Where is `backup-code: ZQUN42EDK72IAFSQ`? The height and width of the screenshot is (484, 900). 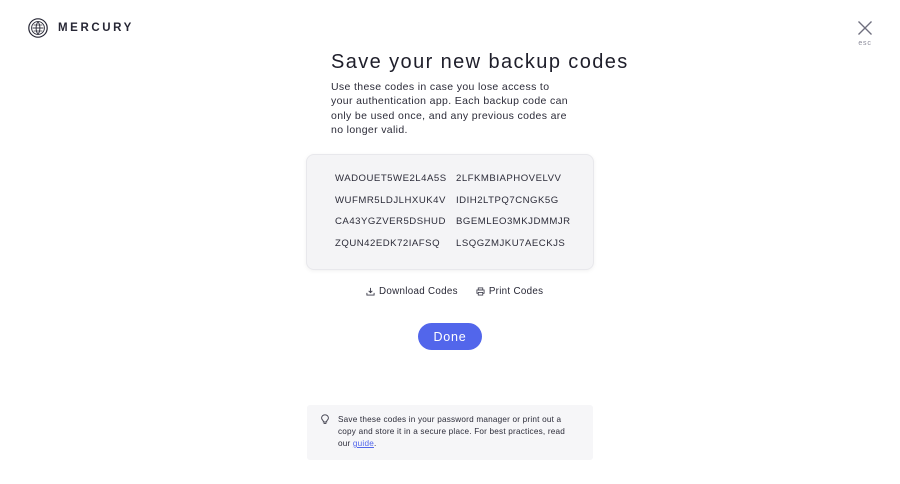
backup-code: ZQUN42EDK72IAFSQ is located at coordinates (388, 243).